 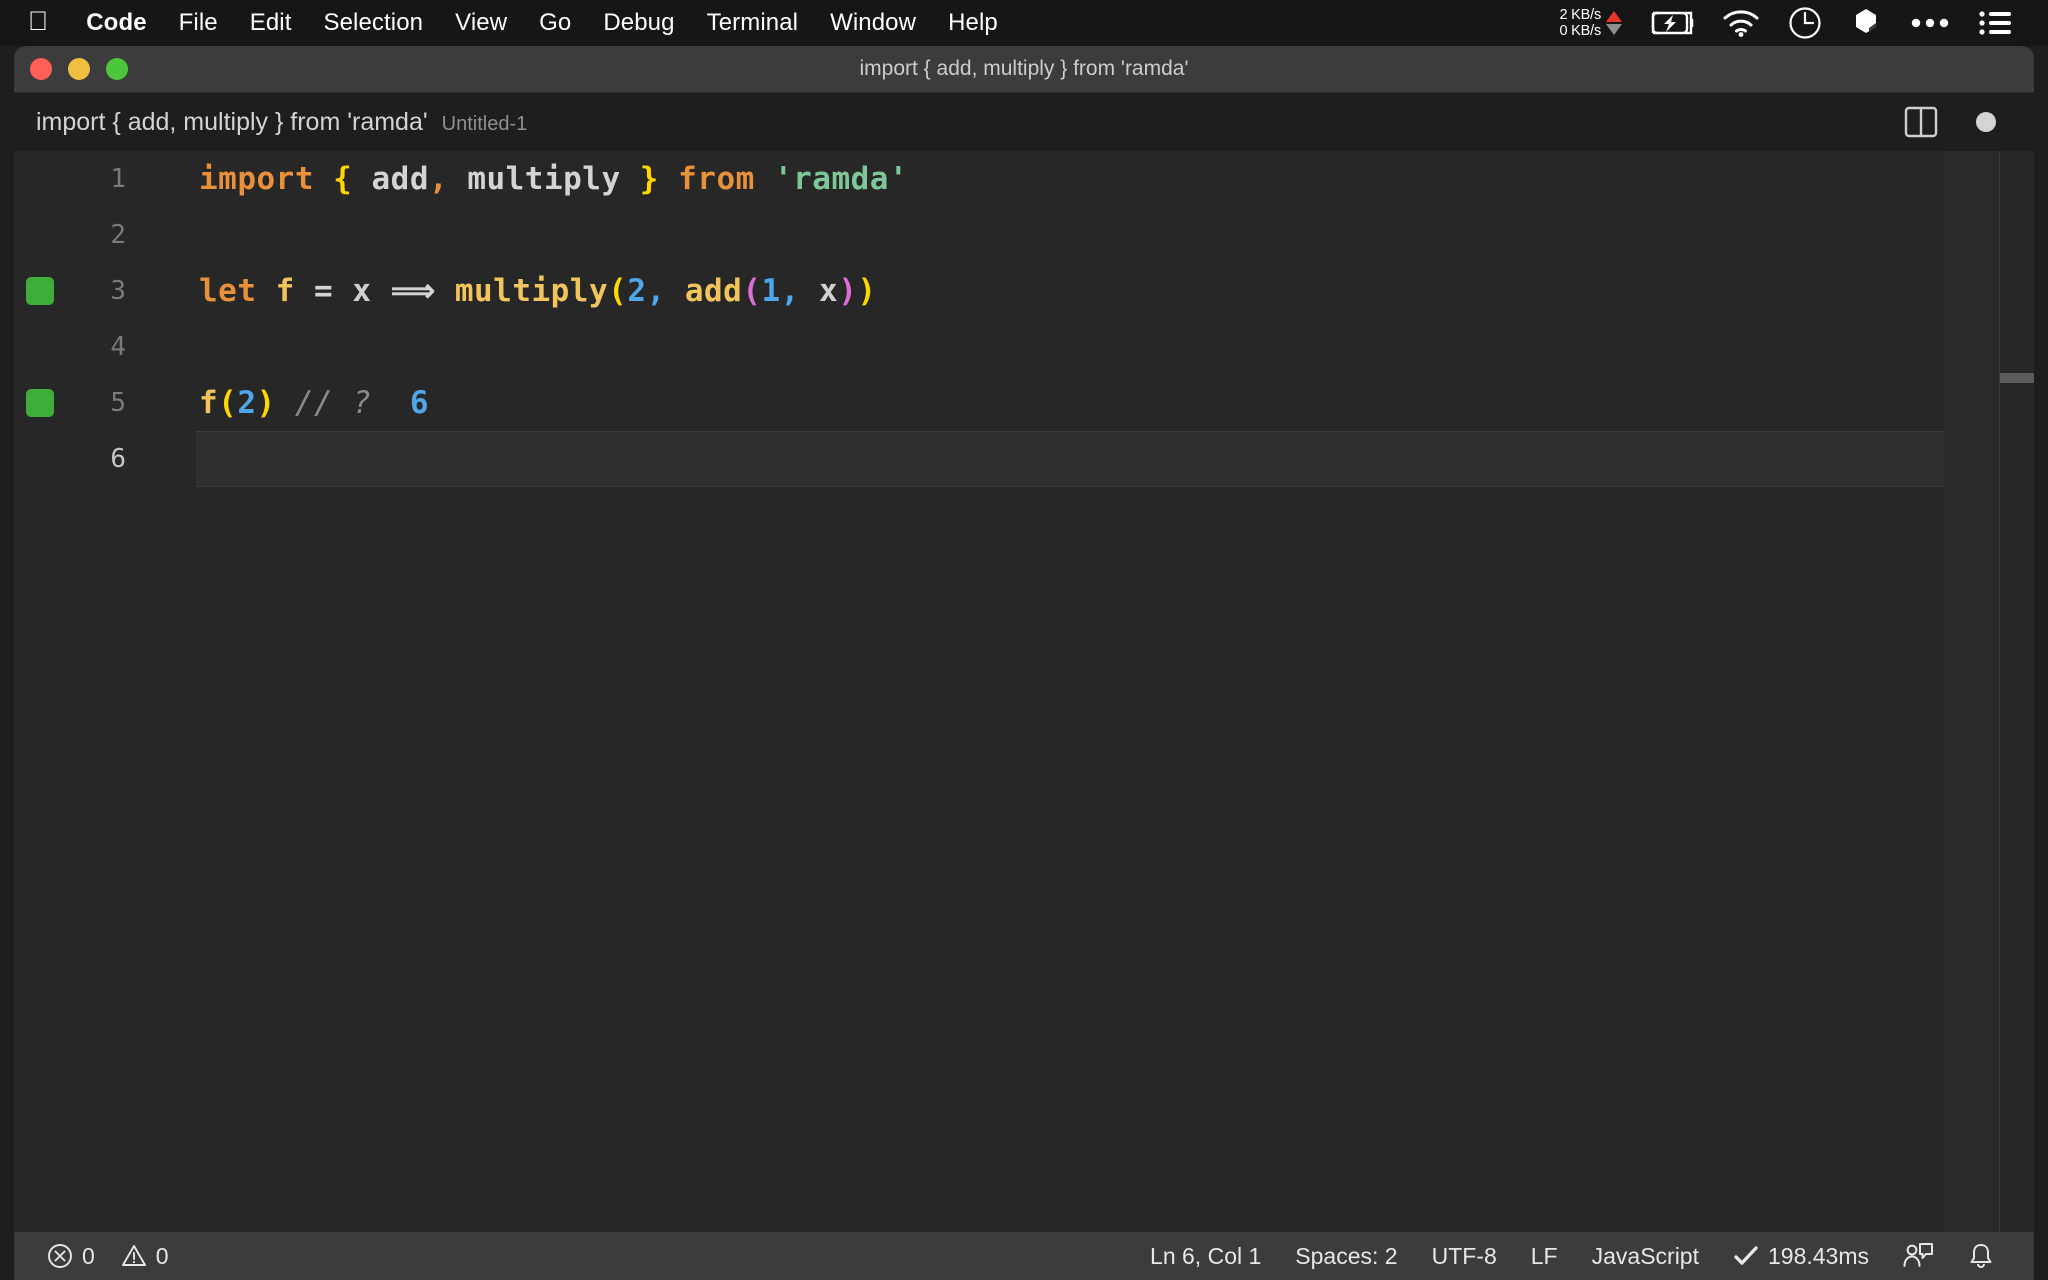 I want to click on code-token: import, so click(x=256, y=179).